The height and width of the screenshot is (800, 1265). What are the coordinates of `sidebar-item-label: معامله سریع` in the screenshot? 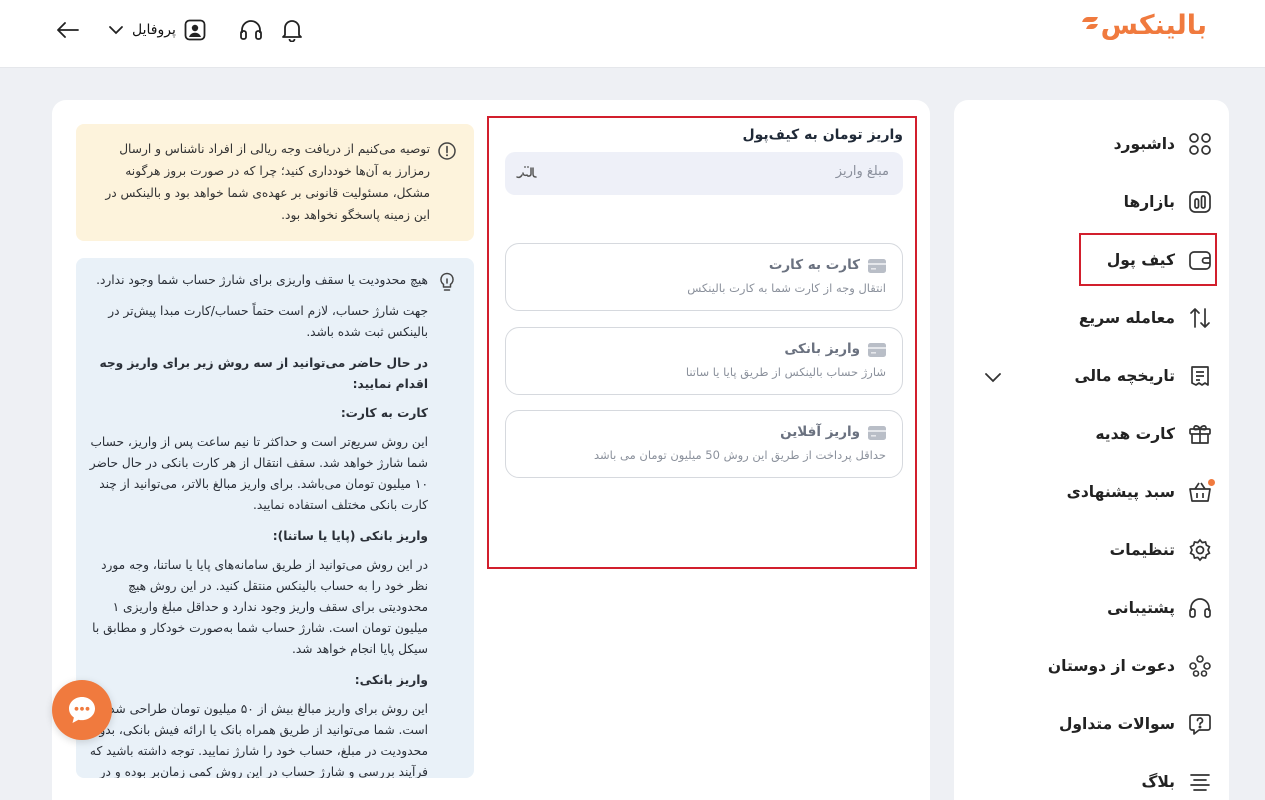 It's located at (1126, 318).